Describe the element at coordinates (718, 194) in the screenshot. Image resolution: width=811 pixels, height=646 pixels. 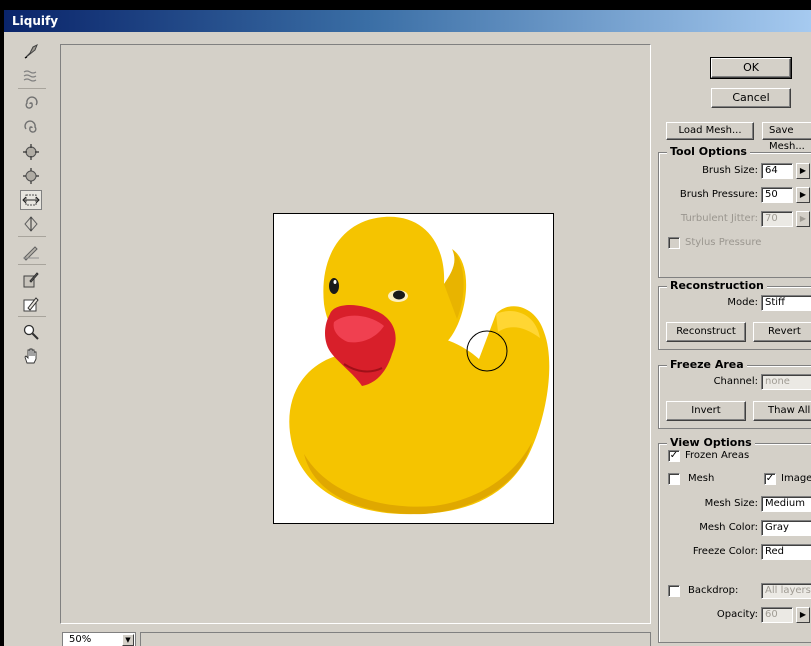
I see `brush-pressure-label: Brush Pressure:` at that location.